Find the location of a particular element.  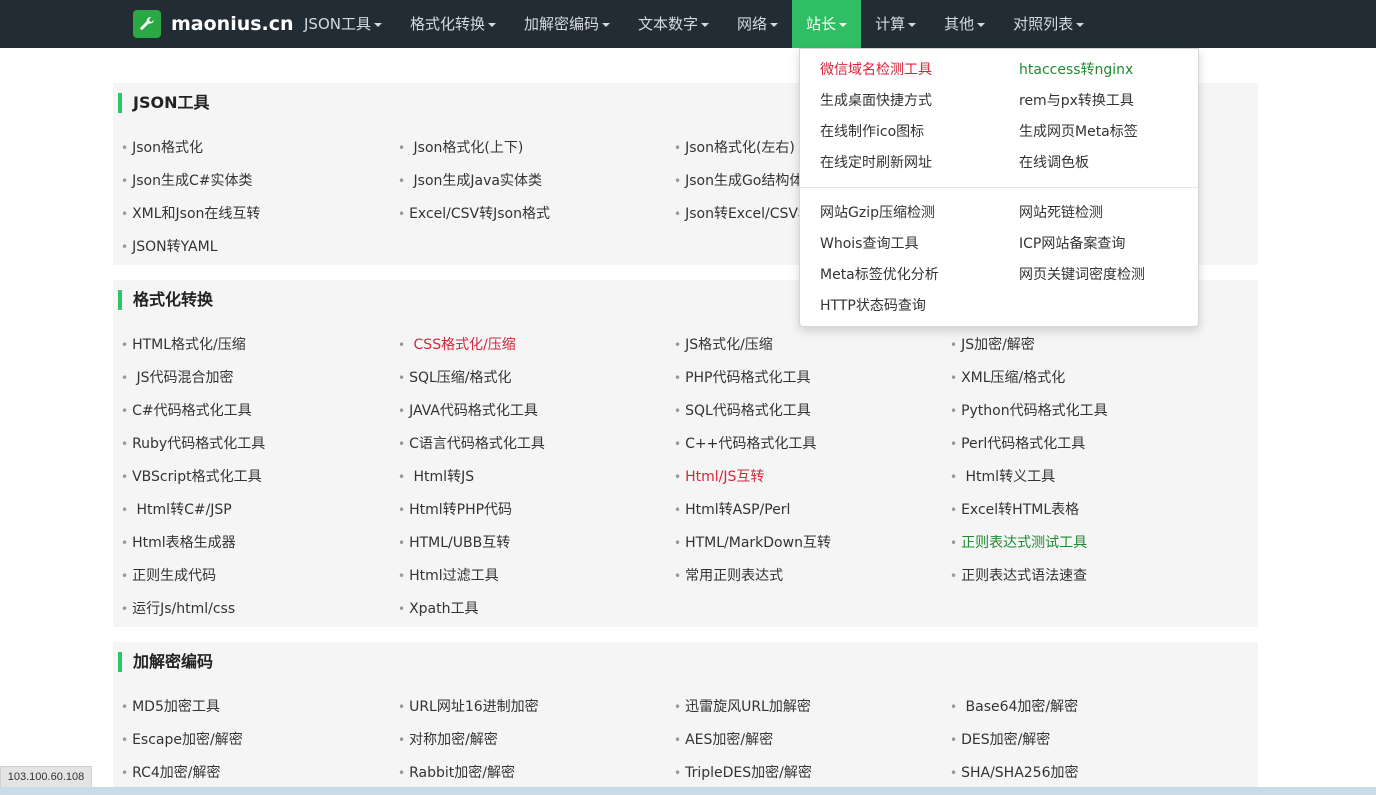

tool-link: • URL网址16进制加密 is located at coordinates (468, 706).